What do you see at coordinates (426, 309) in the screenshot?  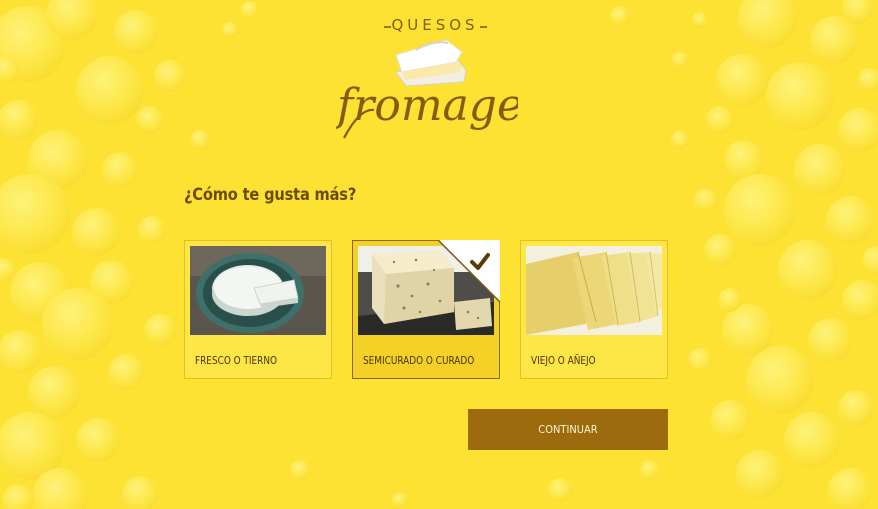 I see `option-semicurado: SEMICURADO O CURADO` at bounding box center [426, 309].